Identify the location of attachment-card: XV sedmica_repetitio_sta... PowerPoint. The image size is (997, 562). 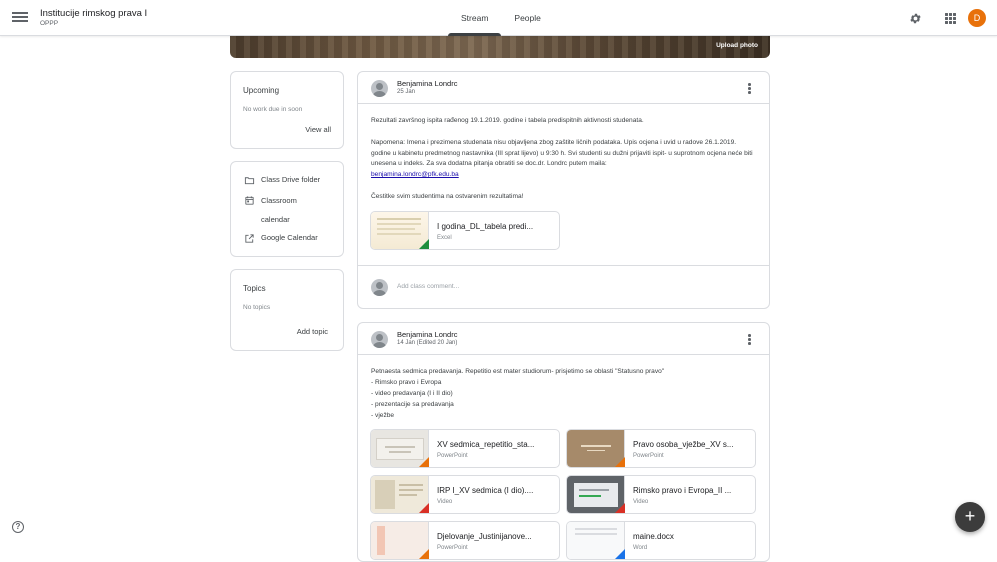
(465, 448).